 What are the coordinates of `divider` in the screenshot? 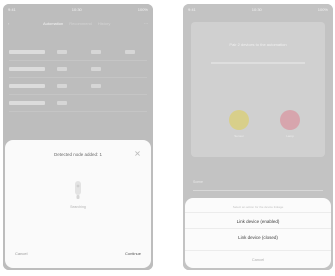 It's located at (258, 190).